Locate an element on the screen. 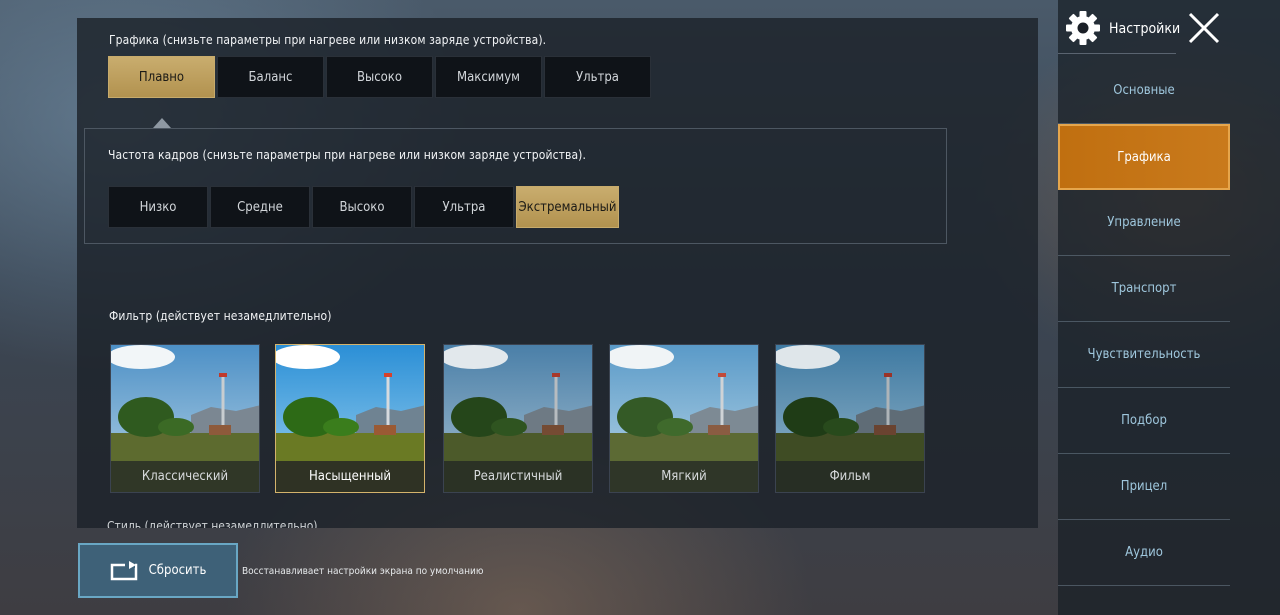 The width and height of the screenshot is (1280, 615). graphics-option-max: Максимум is located at coordinates (488, 77).